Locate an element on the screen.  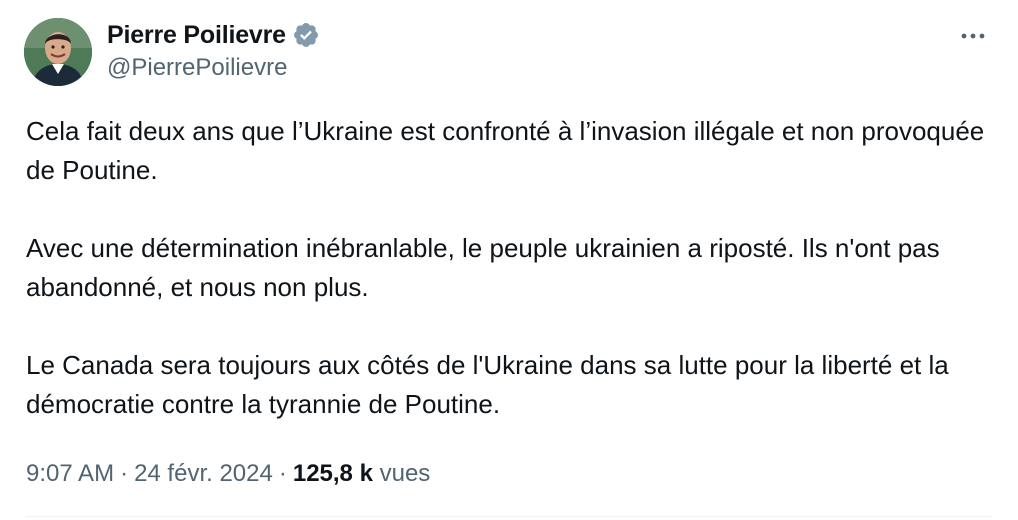
tweet-meta: 9:07 AM · 24 févr. 2024 · 125,8 k vues is located at coordinates (228, 474).